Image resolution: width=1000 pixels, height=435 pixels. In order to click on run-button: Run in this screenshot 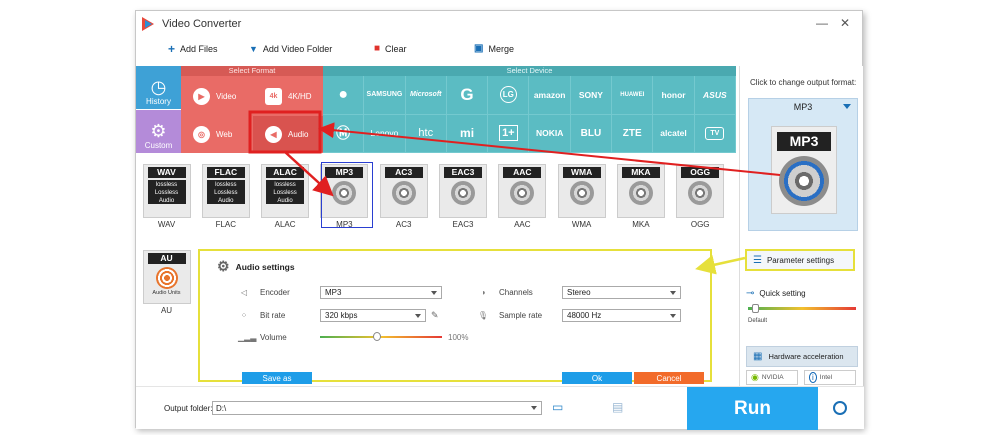, I will do `click(752, 408)`.